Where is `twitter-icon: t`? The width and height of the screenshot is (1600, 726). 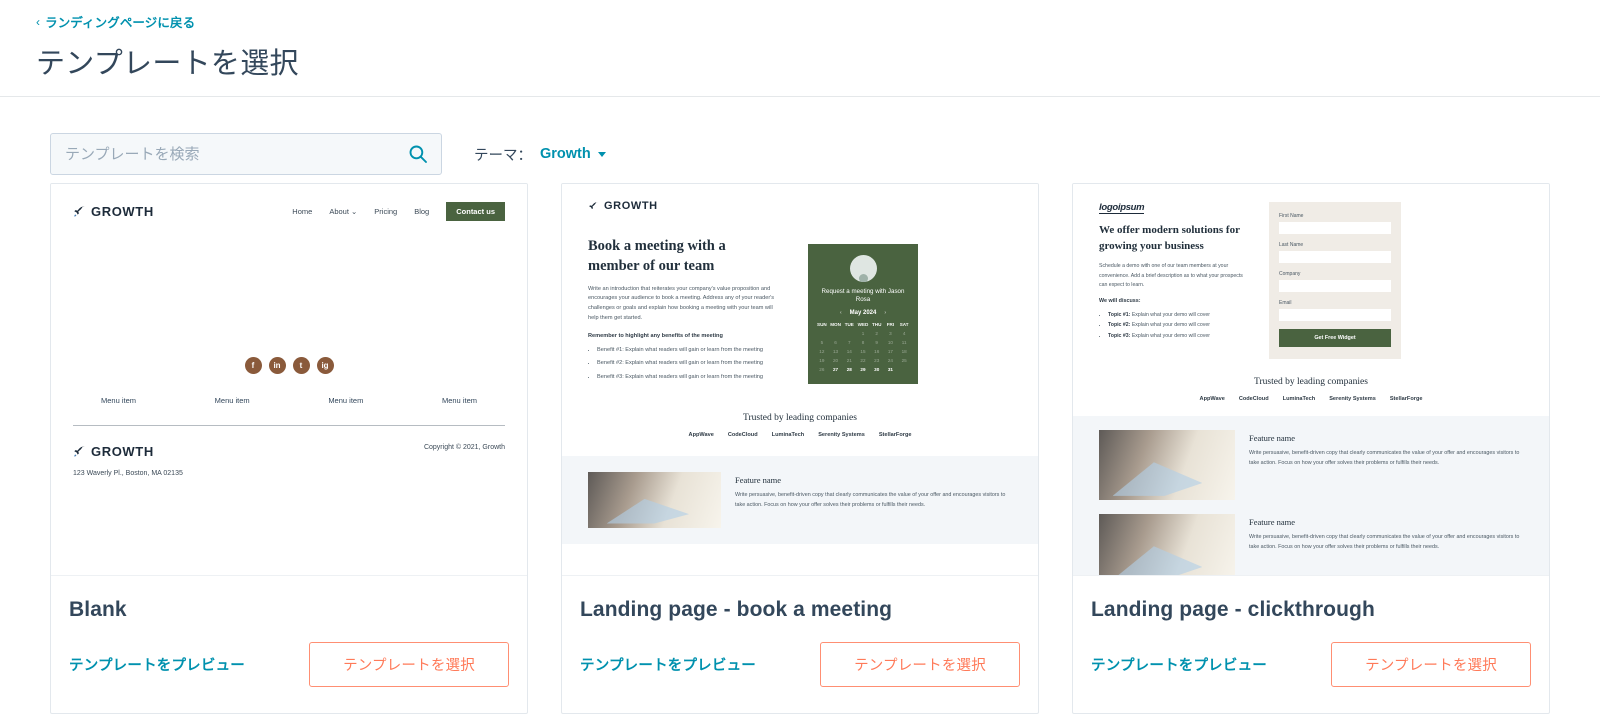
twitter-icon: t is located at coordinates (301, 365).